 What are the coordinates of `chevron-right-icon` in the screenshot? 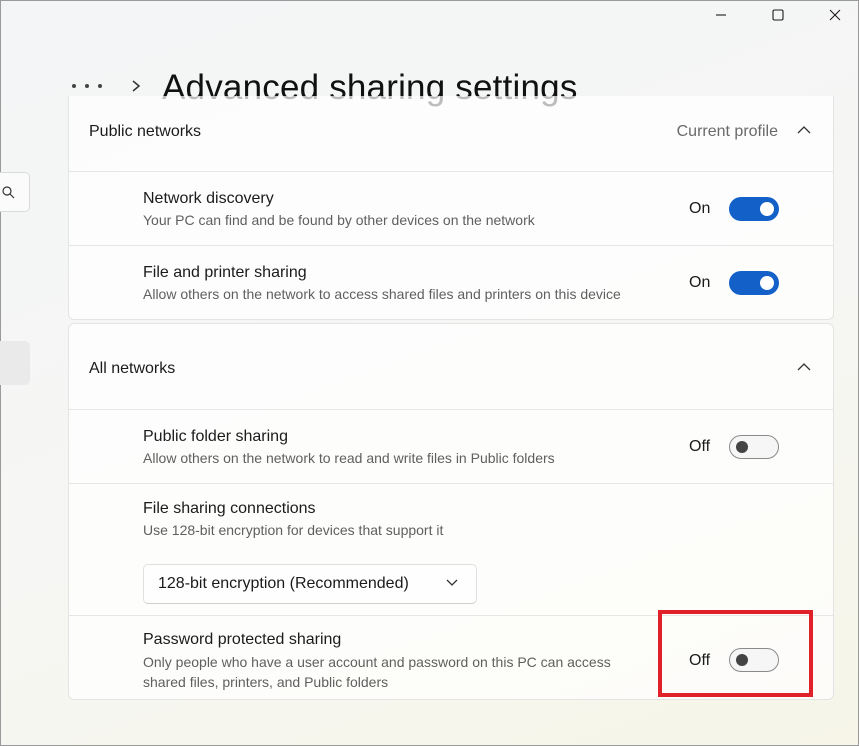 It's located at (136, 86).